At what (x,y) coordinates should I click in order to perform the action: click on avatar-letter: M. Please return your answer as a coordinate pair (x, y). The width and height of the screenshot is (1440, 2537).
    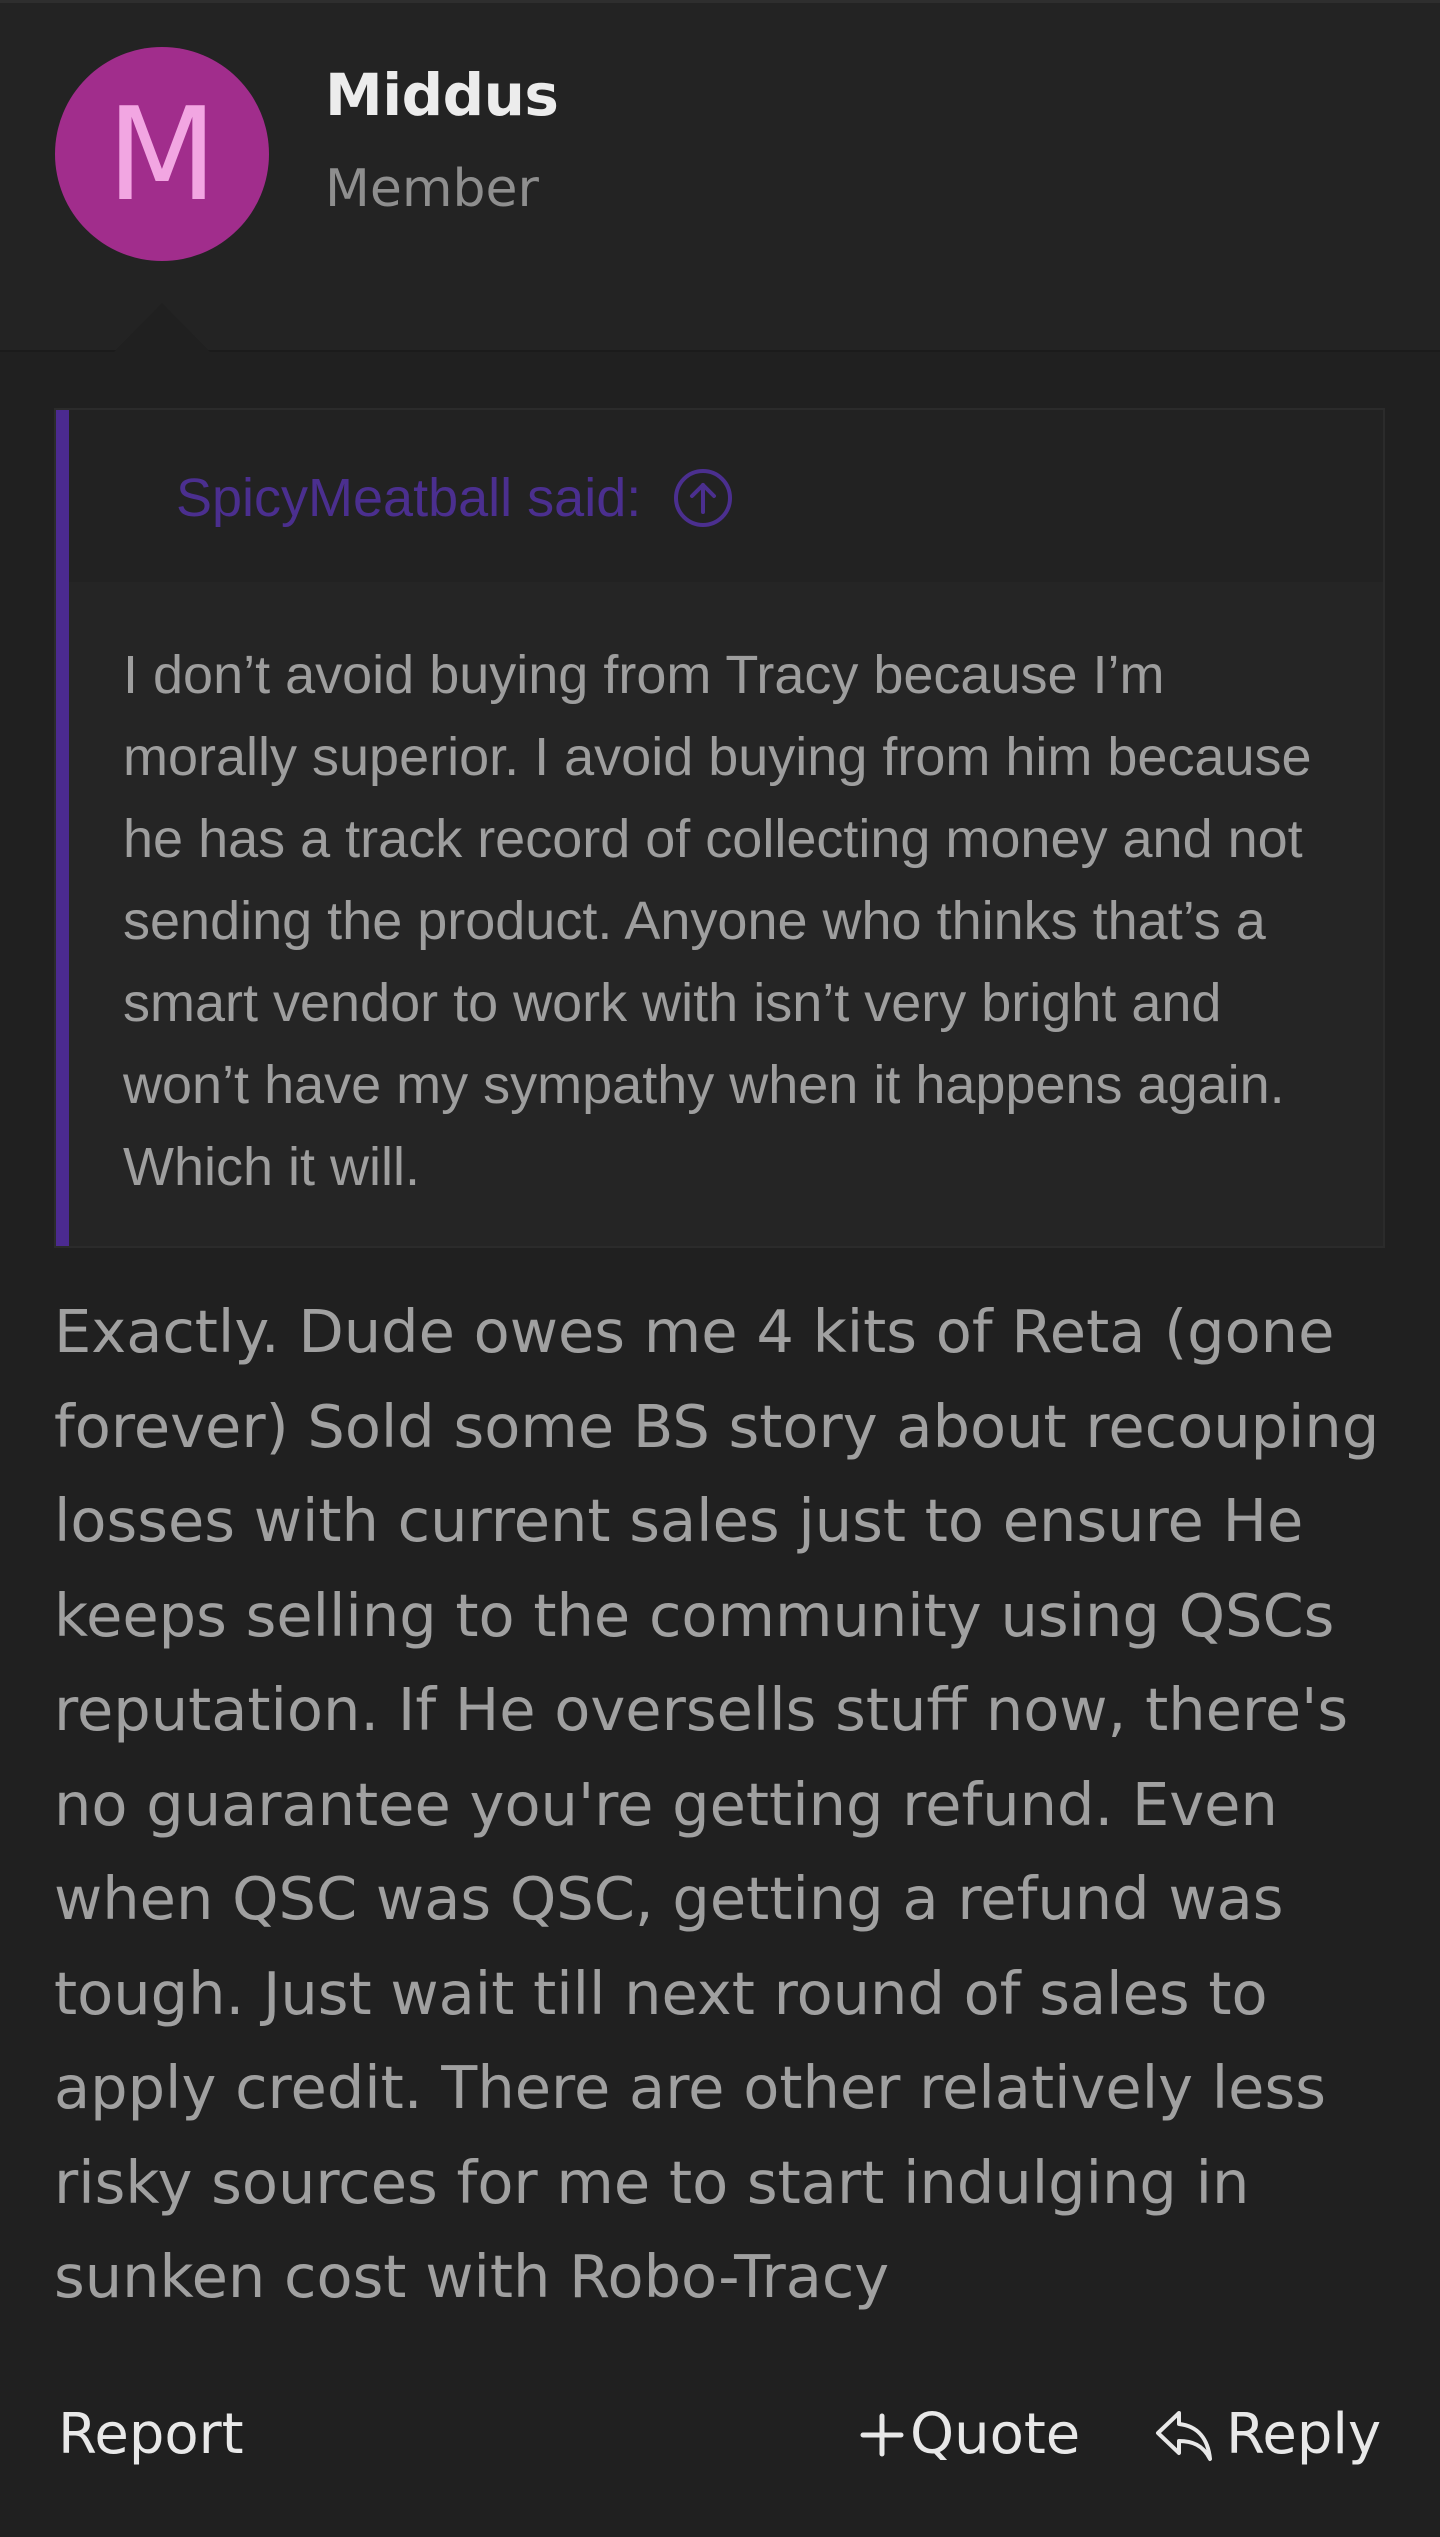
    Looking at the image, I should click on (162, 155).